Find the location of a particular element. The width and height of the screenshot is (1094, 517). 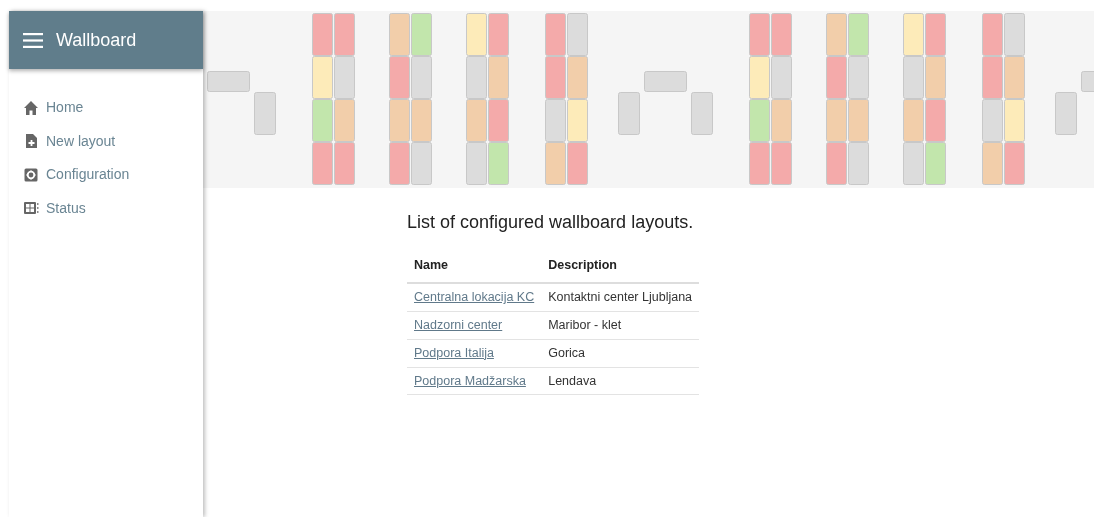

column-header: Name is located at coordinates (474, 267).